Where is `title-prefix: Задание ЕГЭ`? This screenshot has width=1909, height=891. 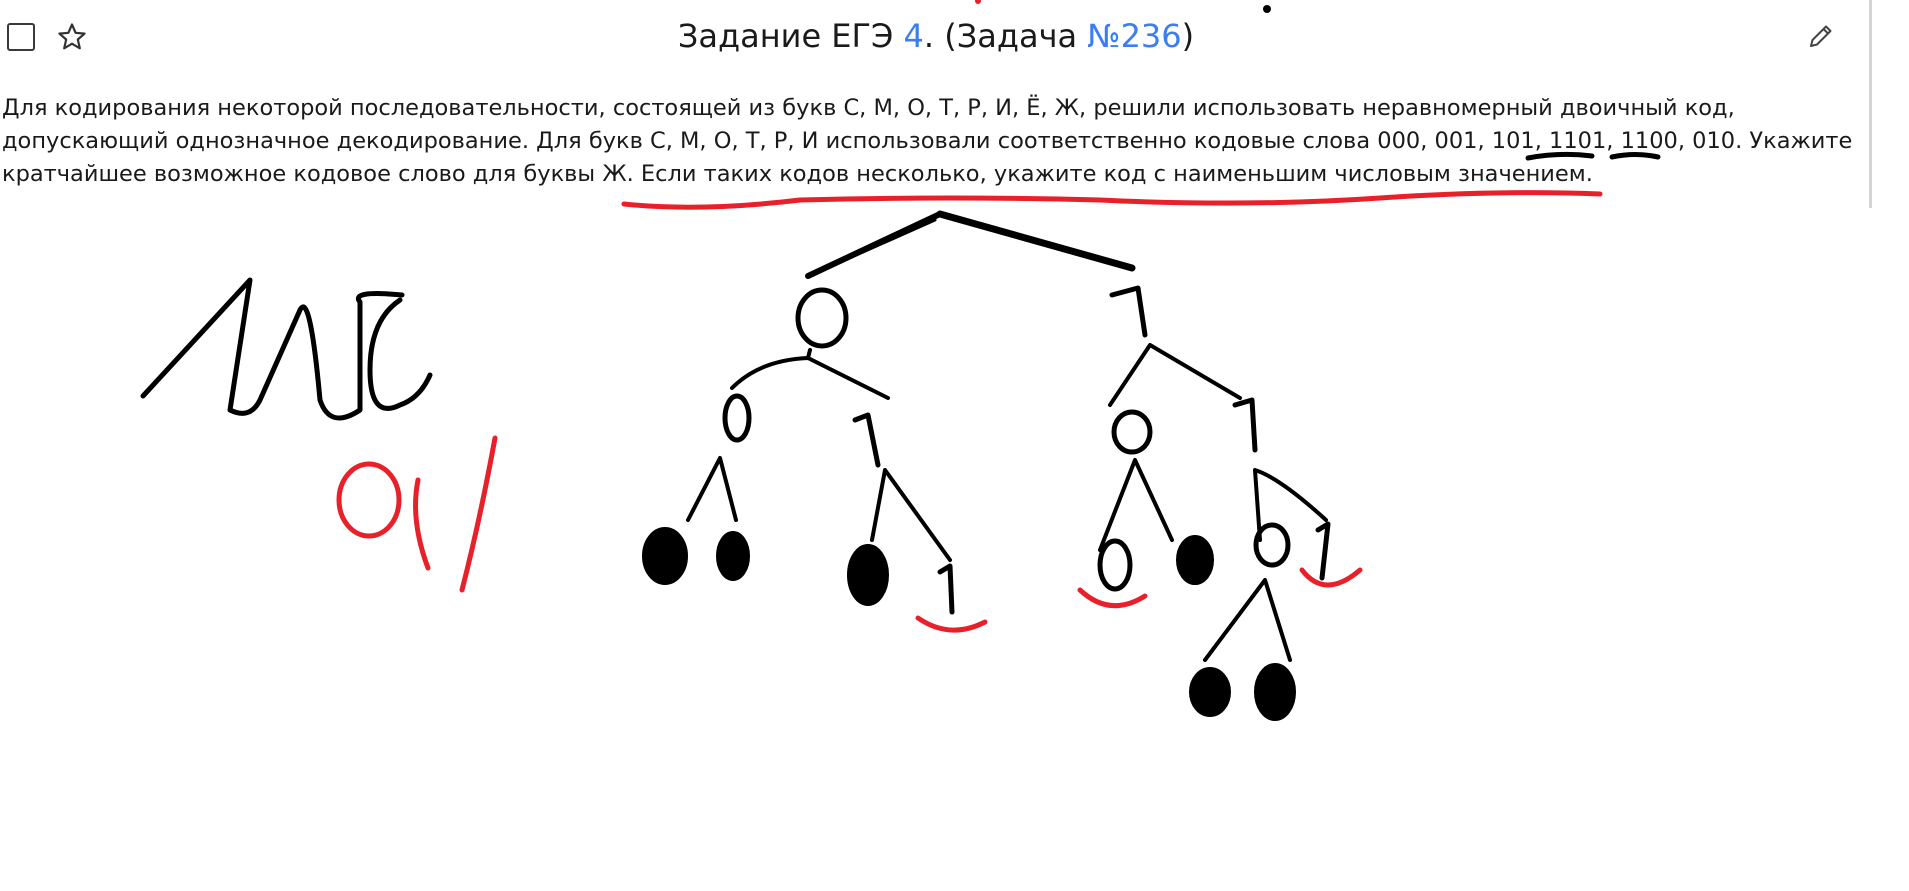 title-prefix: Задание ЕГЭ is located at coordinates (790, 36).